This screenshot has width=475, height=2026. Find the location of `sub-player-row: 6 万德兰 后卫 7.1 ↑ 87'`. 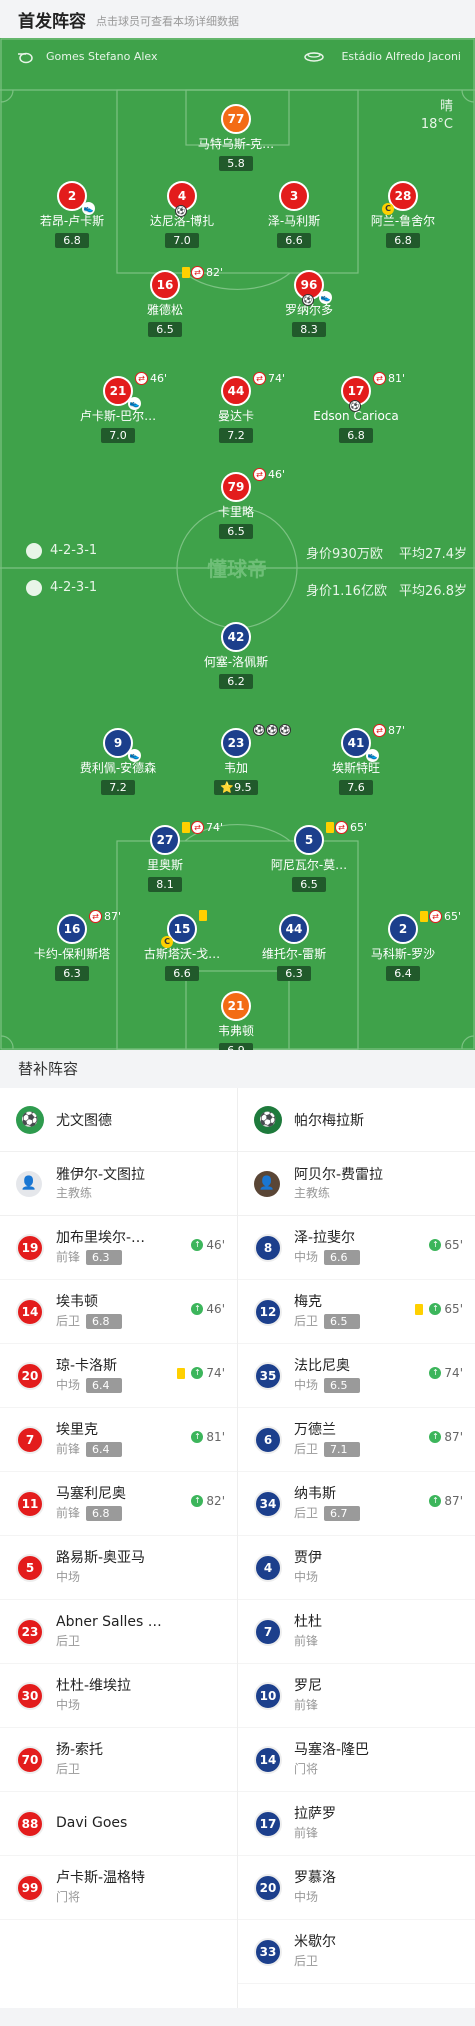

sub-player-row: 6 万德兰 后卫 7.1 ↑ 87' is located at coordinates (356, 1440).